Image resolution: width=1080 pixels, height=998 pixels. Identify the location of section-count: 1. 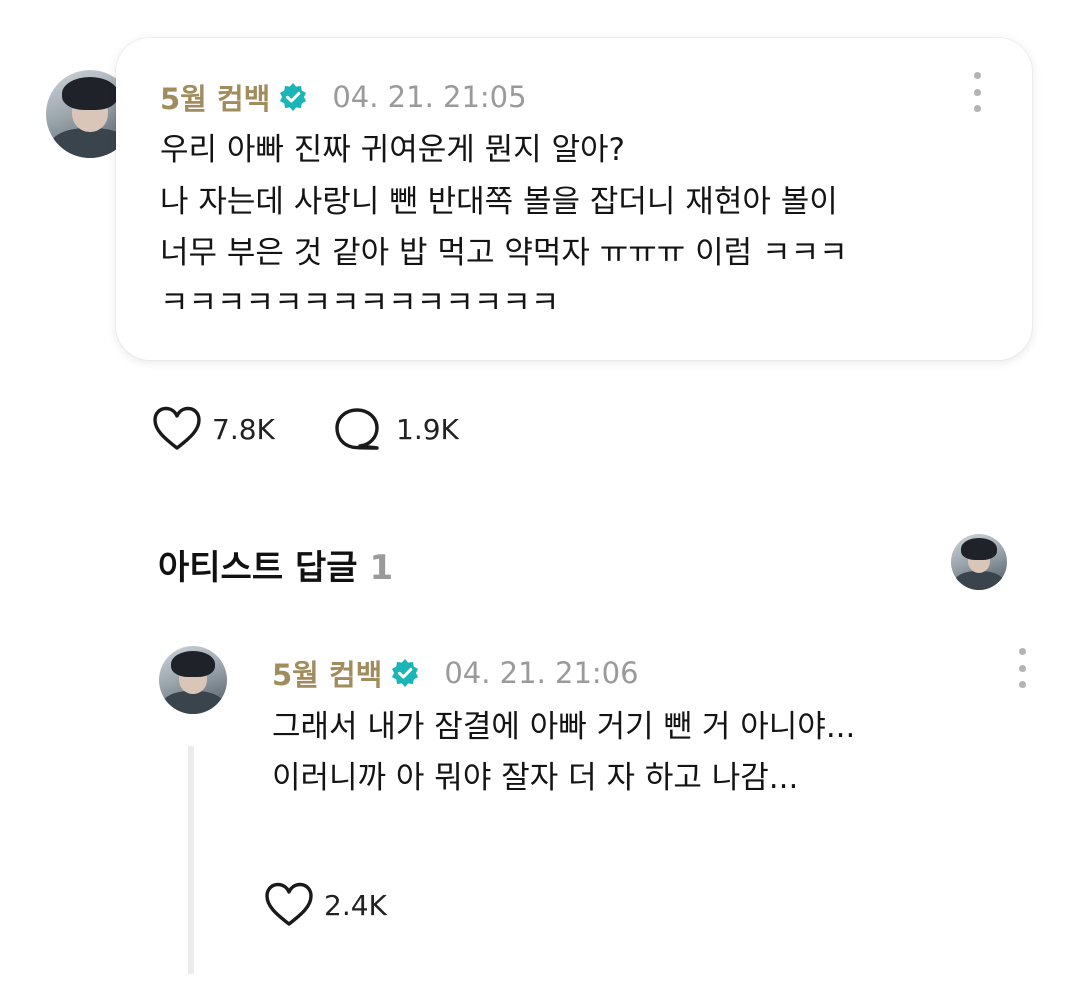
(381, 568).